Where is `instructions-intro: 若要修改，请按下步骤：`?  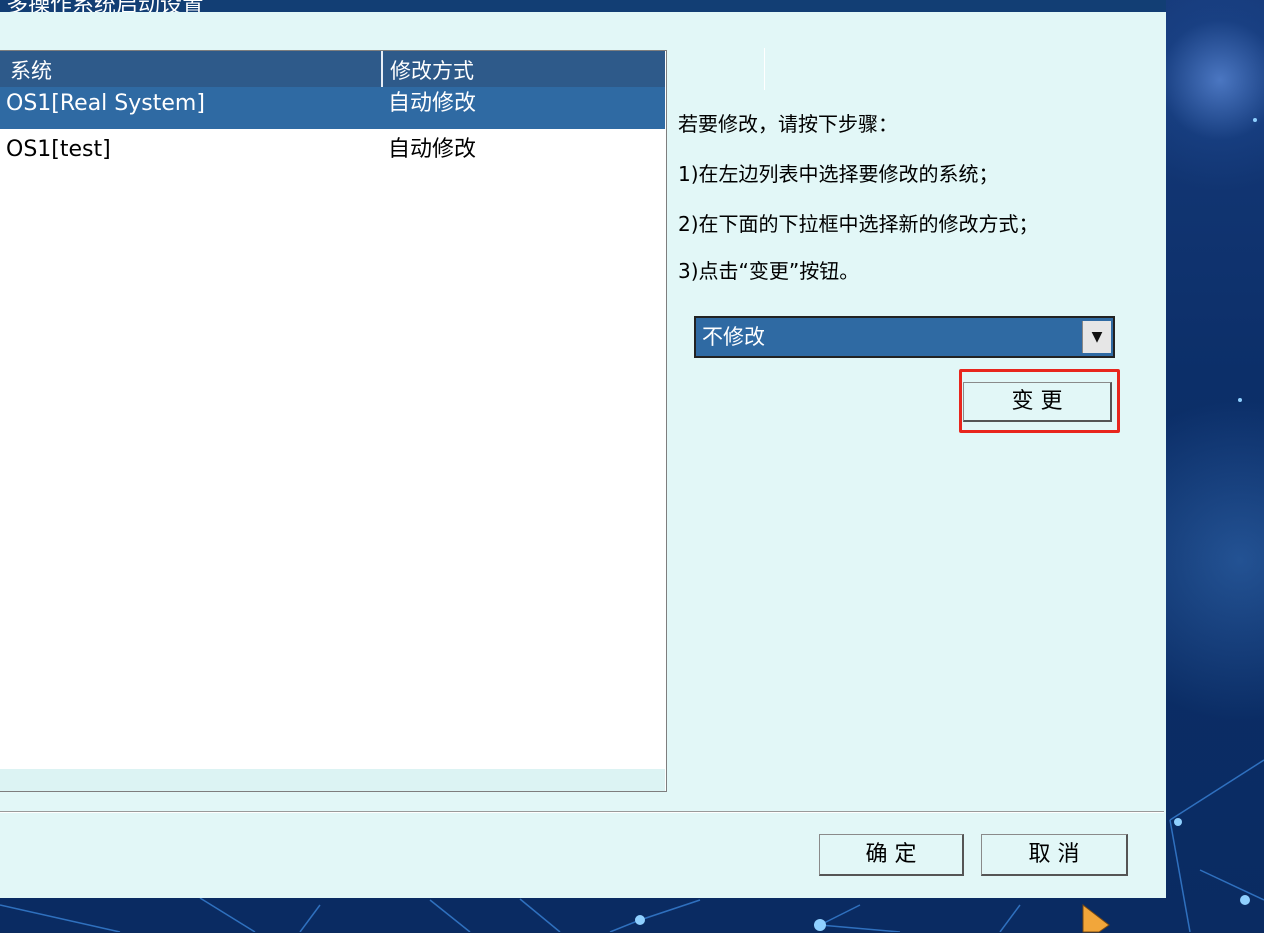 instructions-intro: 若要修改，请按下步骤： is located at coordinates (788, 124).